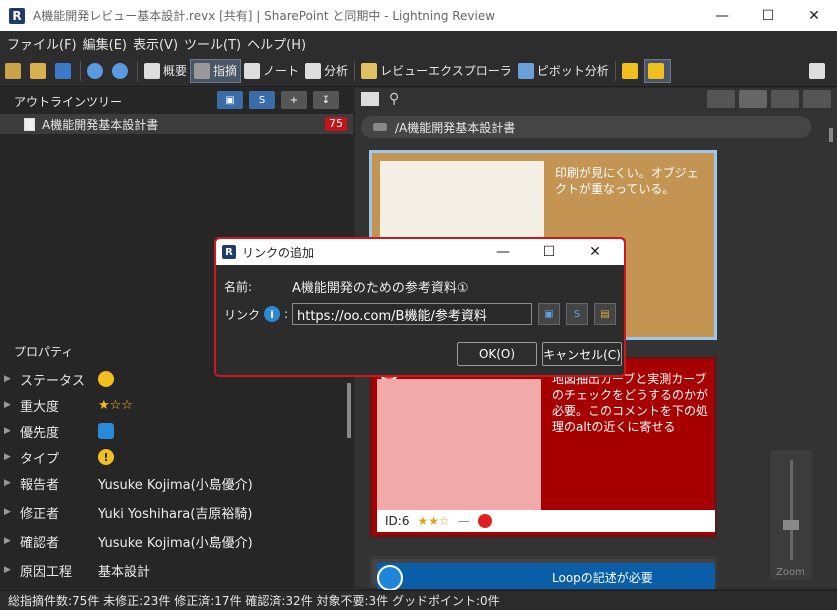  I want to click on comment-button, so click(818, 71).